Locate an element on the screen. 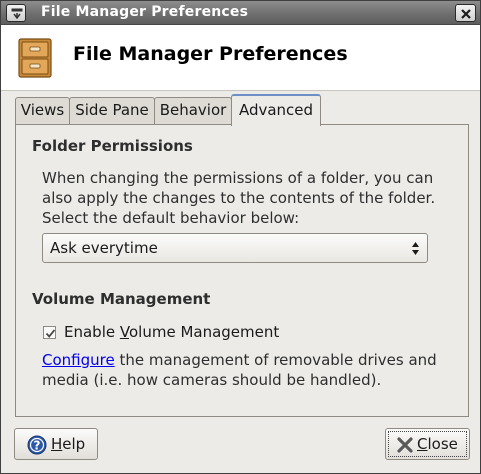 The width and height of the screenshot is (481, 474). enable-volume-management-label: Enable Volume Management is located at coordinates (171, 332).